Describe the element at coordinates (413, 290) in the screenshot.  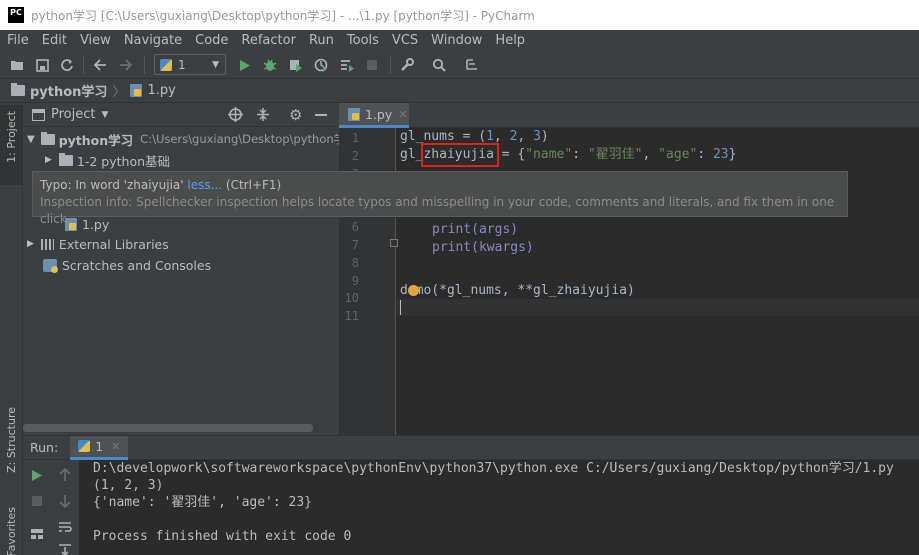
I see `intention-bulb-icon` at that location.